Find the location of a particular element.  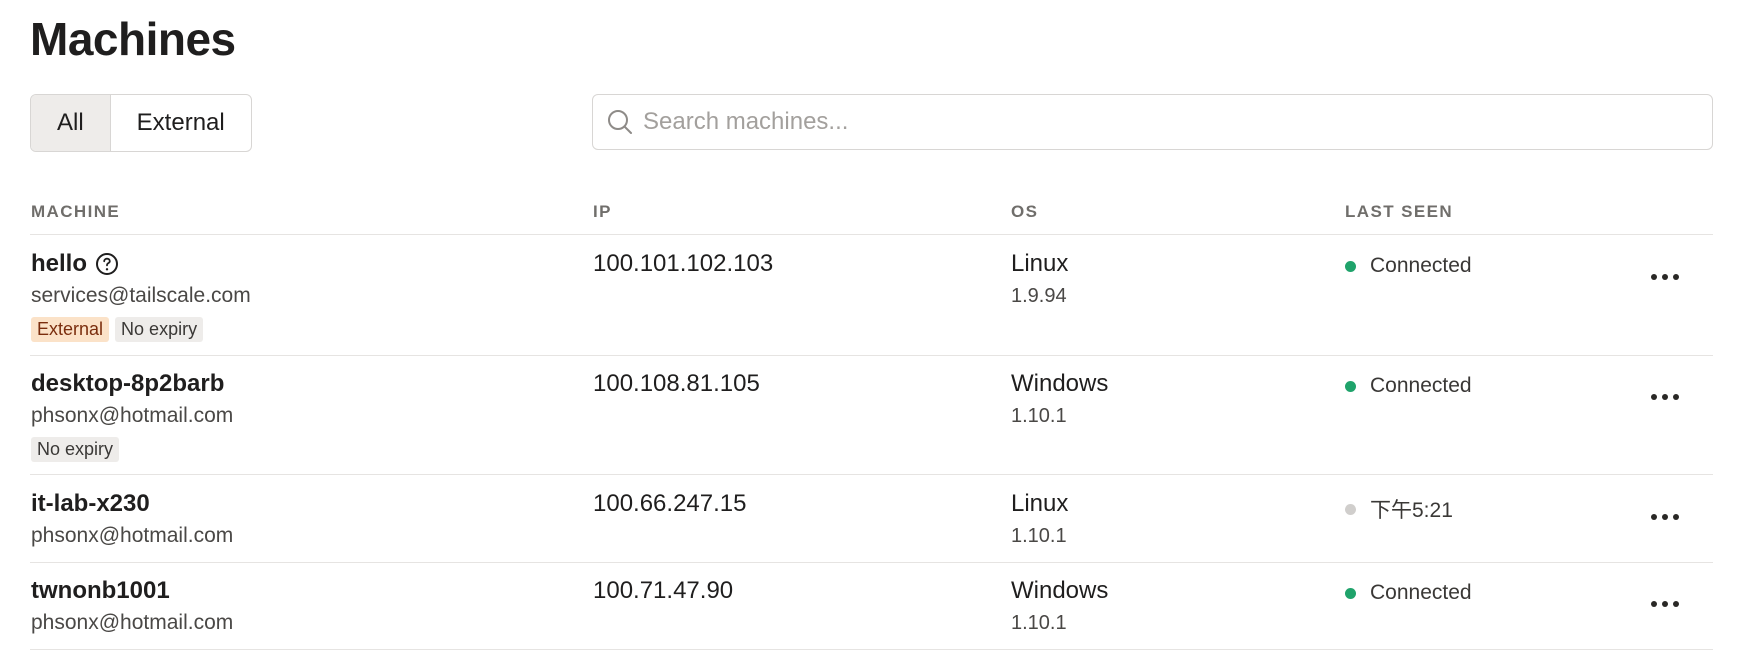

page-title: Machines is located at coordinates (133, 39).